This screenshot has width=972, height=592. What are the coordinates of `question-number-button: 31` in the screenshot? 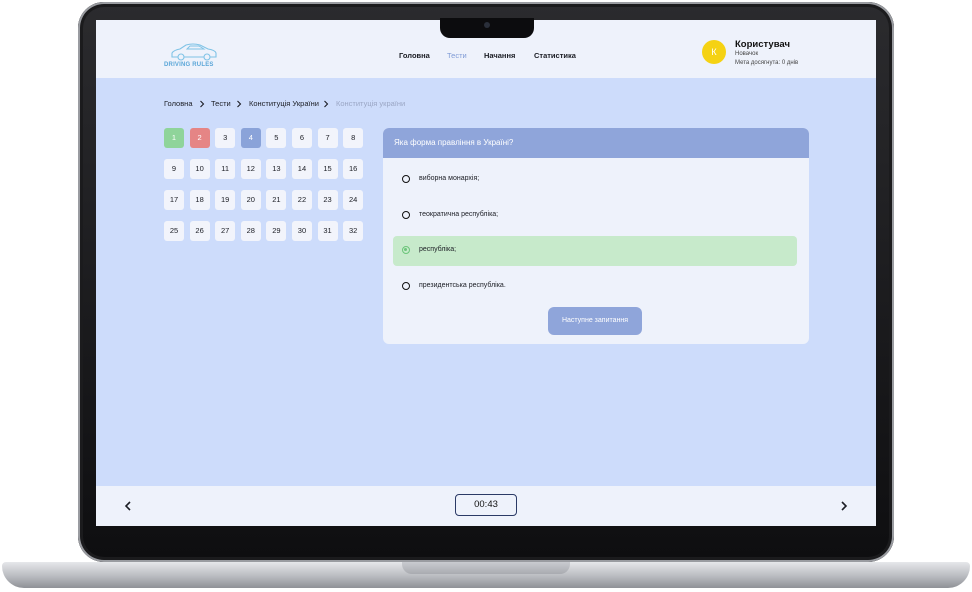 It's located at (327, 231).